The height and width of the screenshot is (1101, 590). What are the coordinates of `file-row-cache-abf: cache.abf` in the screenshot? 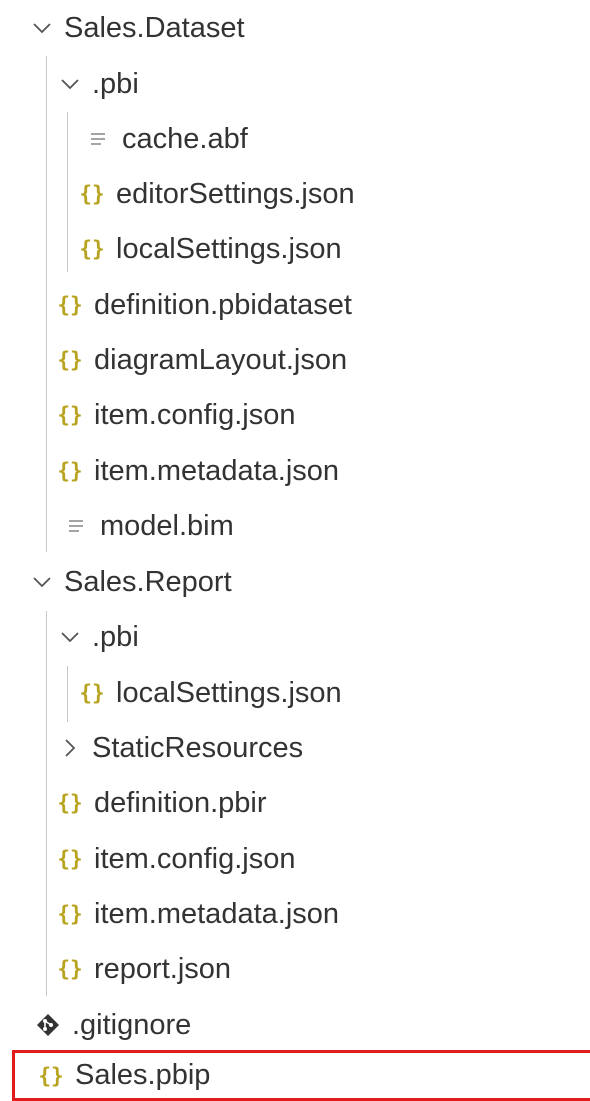 It's located at (295, 139).